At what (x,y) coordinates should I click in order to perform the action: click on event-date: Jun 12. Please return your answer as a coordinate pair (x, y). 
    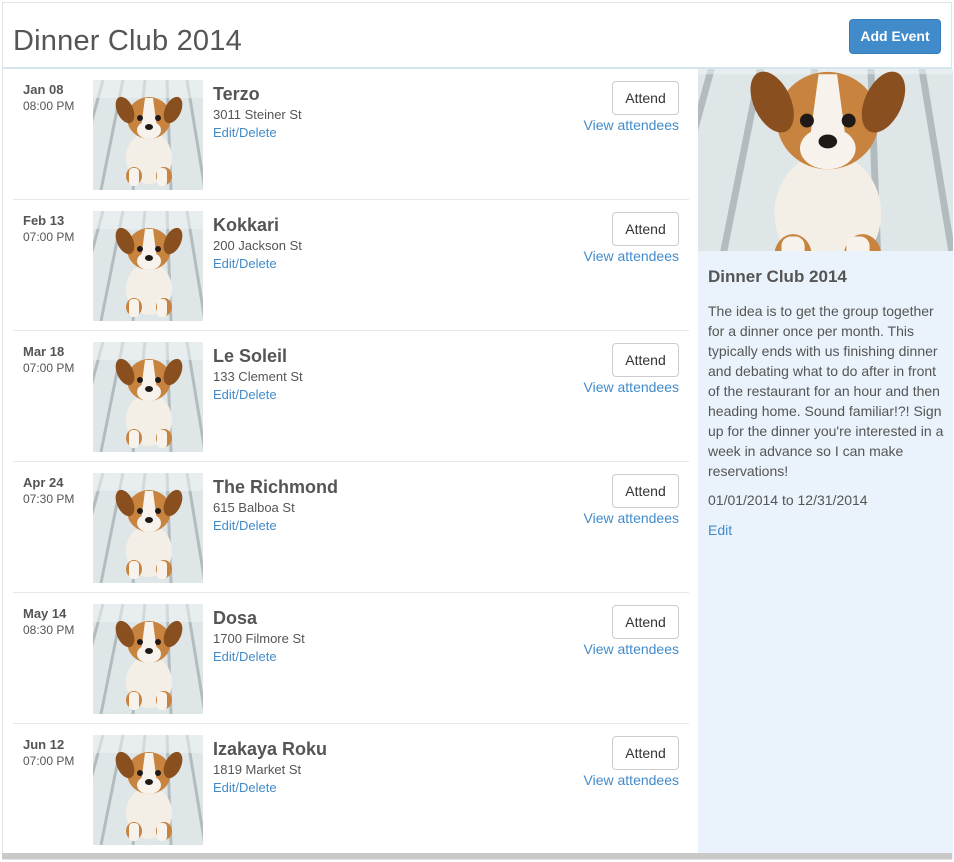
    Looking at the image, I should click on (44, 744).